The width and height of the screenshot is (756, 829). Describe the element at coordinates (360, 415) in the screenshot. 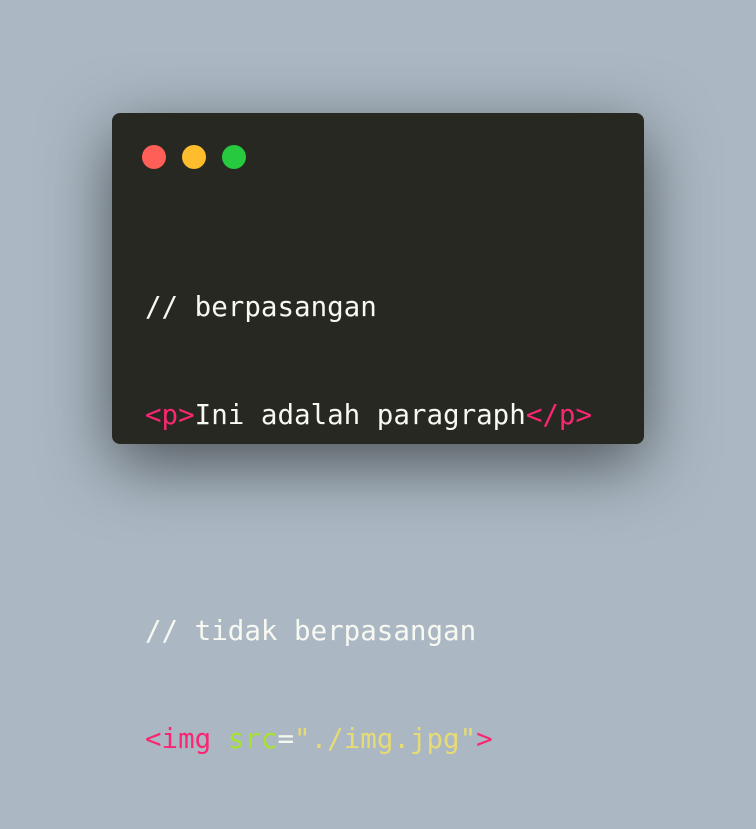

I see `paragraph-text: Ini adalah paragraph` at that location.